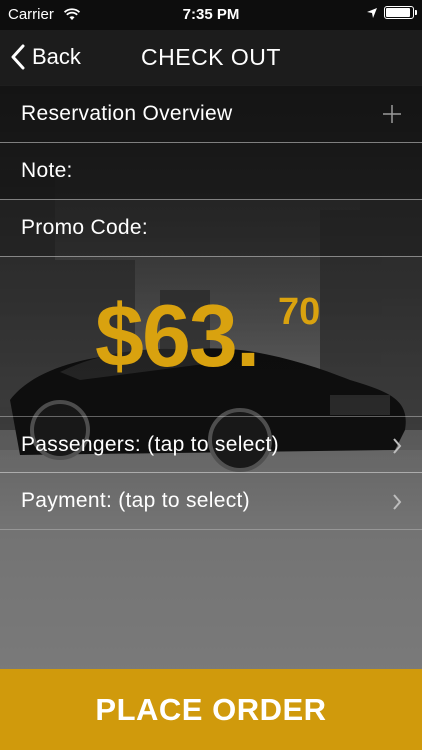 This screenshot has height=750, width=422. I want to click on plus-icon, so click(392, 114).